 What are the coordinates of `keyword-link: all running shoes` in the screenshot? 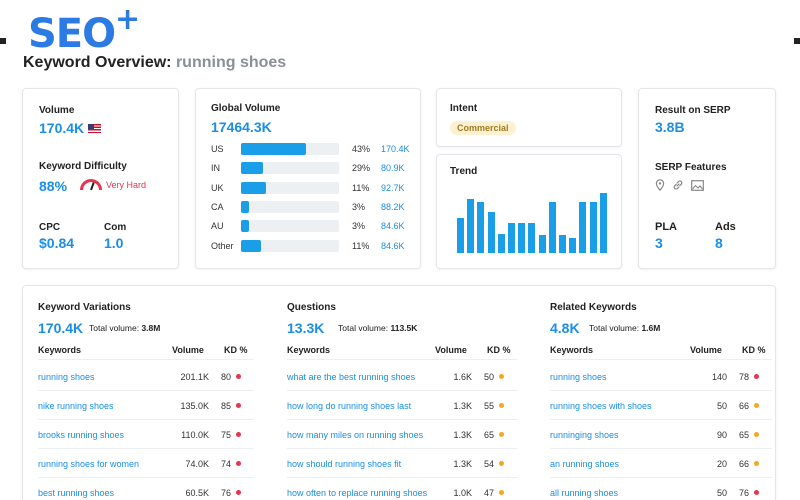 It's located at (584, 493).